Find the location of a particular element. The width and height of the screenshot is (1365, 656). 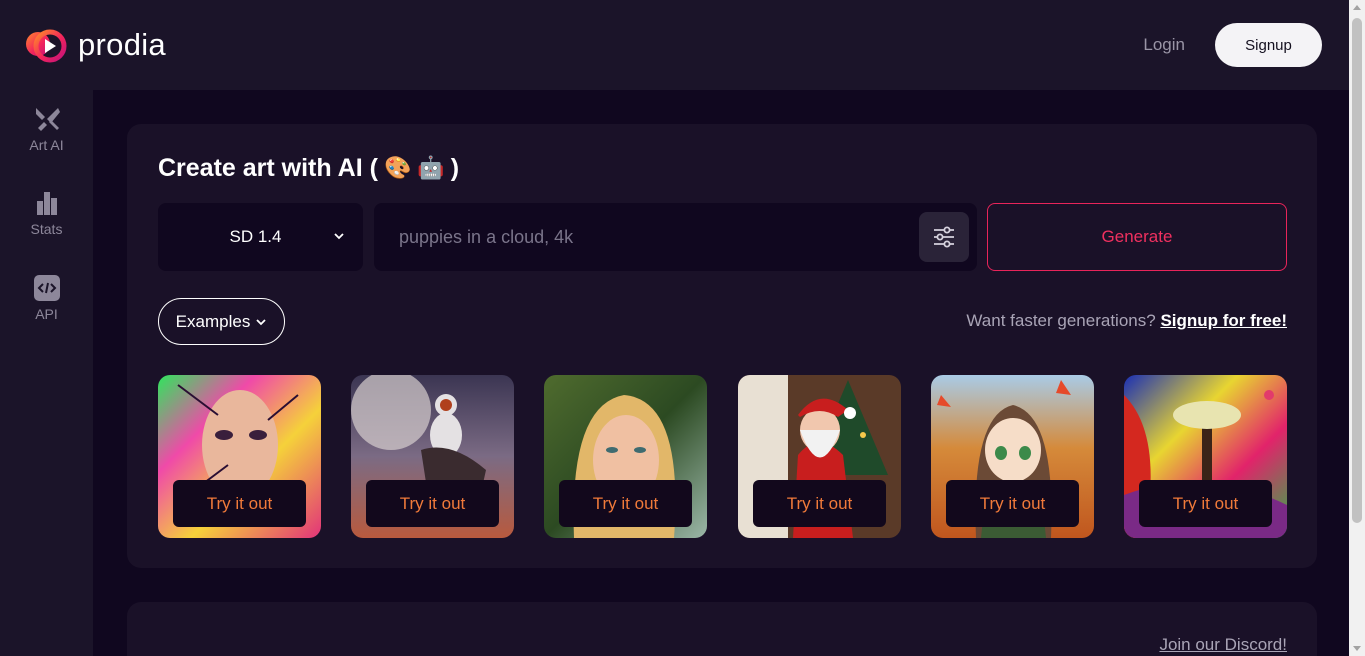

sidebar-item-art-ai: Art AI is located at coordinates (46, 129).